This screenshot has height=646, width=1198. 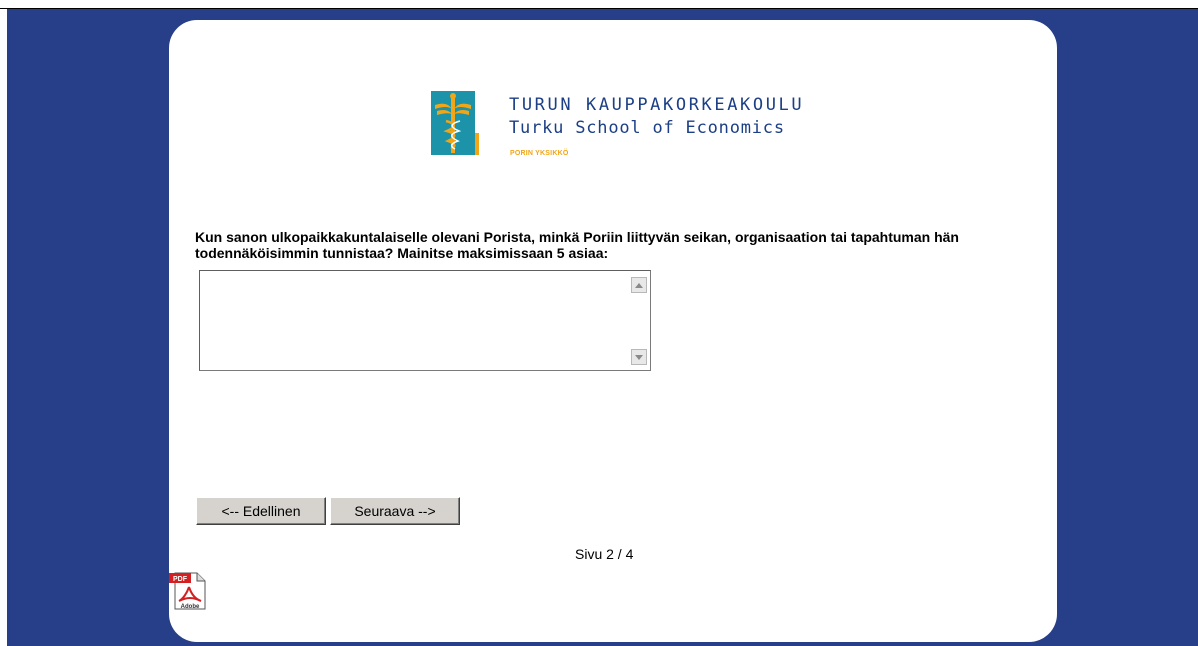 What do you see at coordinates (657, 105) in the screenshot?
I see `school-name-finnish: TURUN KAUPPAKORKEAKOULU` at bounding box center [657, 105].